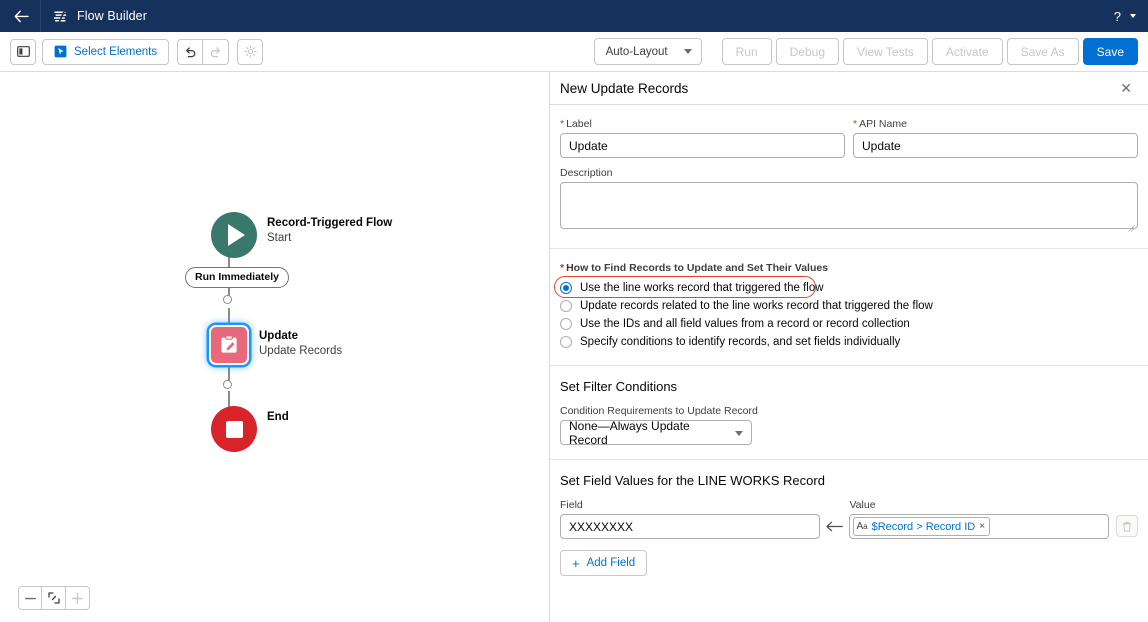  What do you see at coordinates (1117, 16) in the screenshot?
I see `help-icon: ?` at bounding box center [1117, 16].